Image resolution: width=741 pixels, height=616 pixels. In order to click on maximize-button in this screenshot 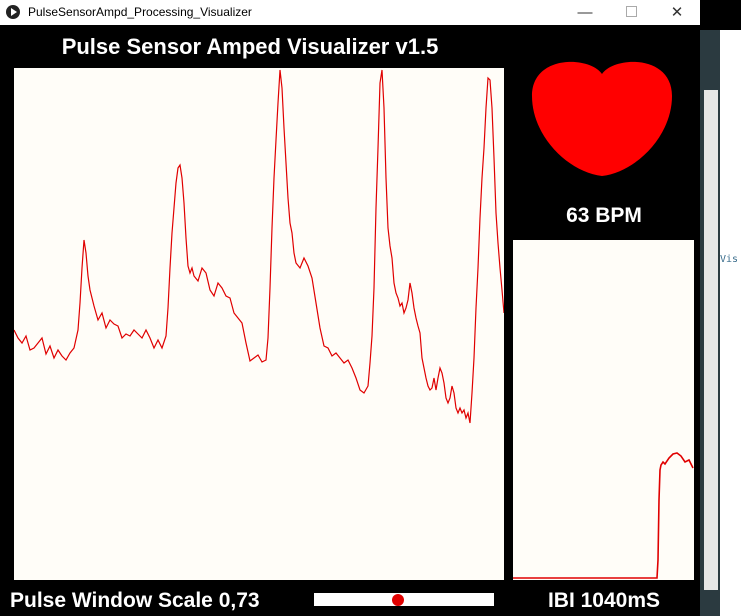, I will do `click(631, 12)`.